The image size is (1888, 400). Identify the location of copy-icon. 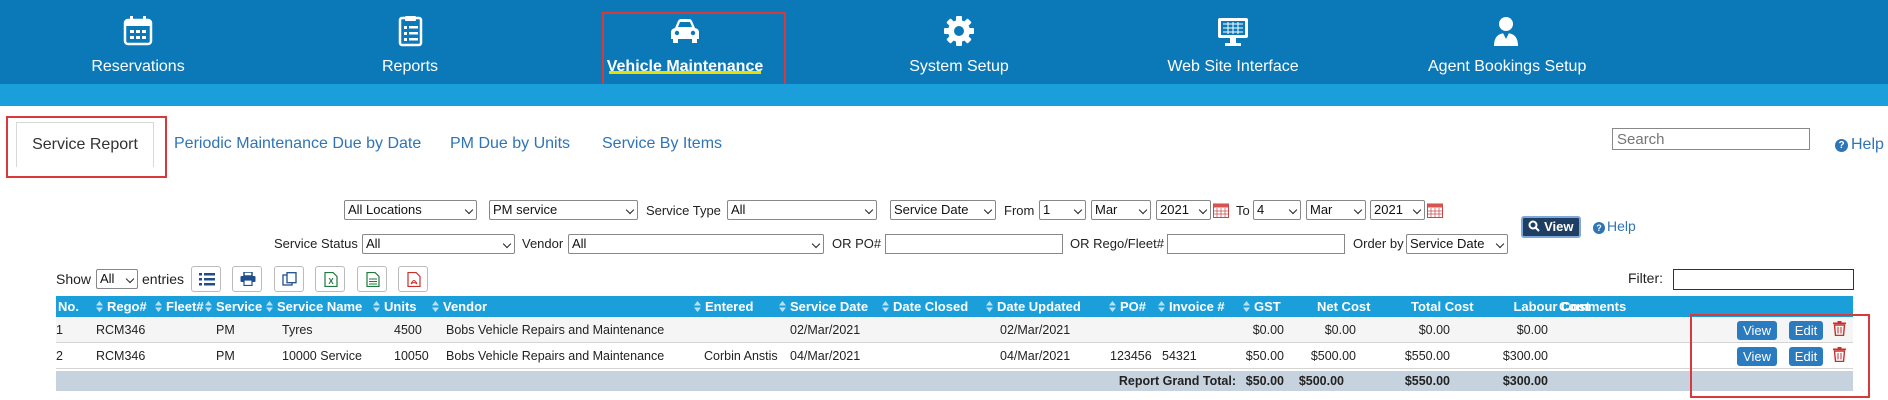
(289, 279).